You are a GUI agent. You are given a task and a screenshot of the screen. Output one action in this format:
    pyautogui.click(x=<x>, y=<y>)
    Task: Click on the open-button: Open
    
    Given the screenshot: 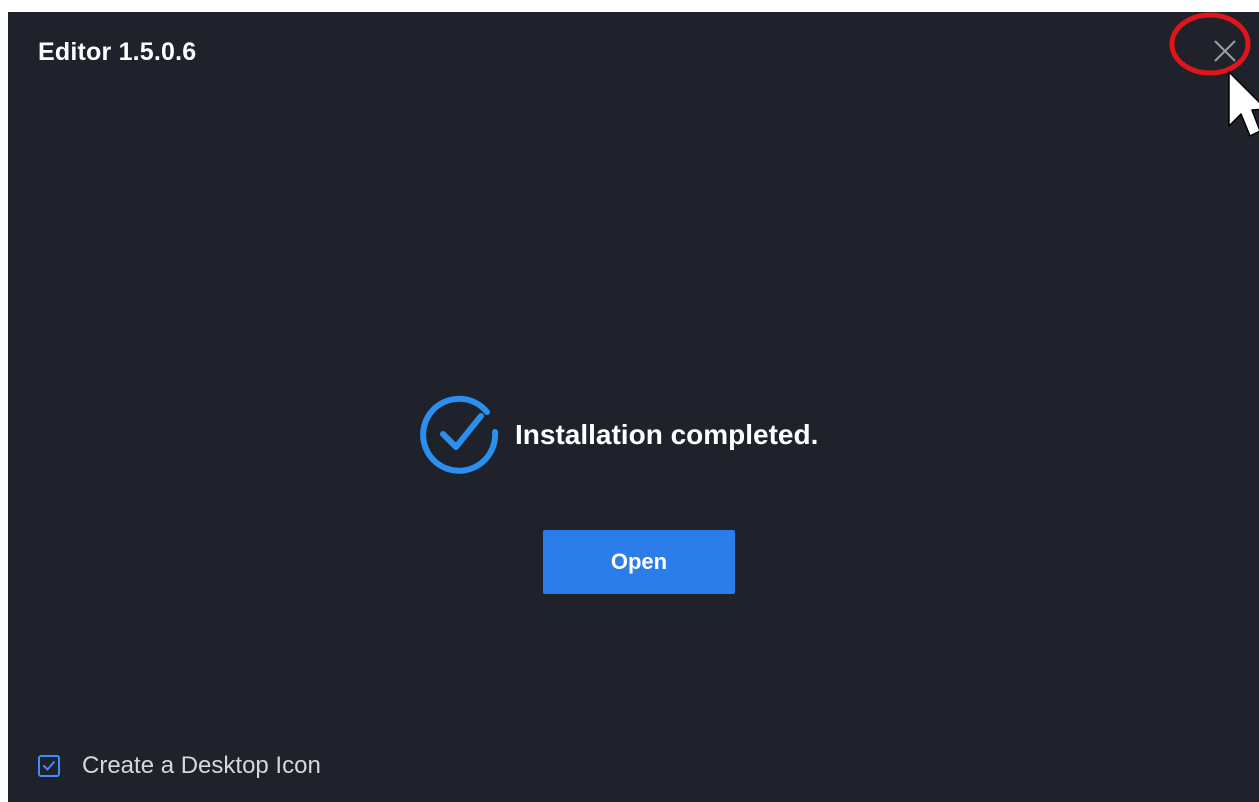 What is the action you would take?
    pyautogui.click(x=639, y=562)
    